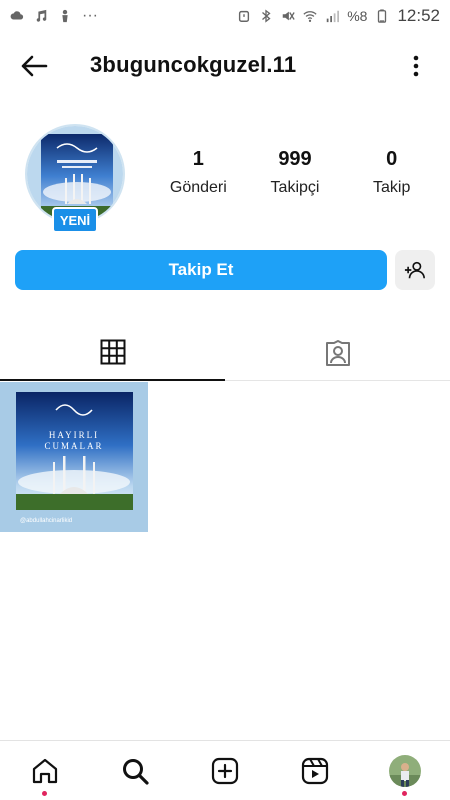  I want to click on vertical-dots-icon, so click(416, 66).